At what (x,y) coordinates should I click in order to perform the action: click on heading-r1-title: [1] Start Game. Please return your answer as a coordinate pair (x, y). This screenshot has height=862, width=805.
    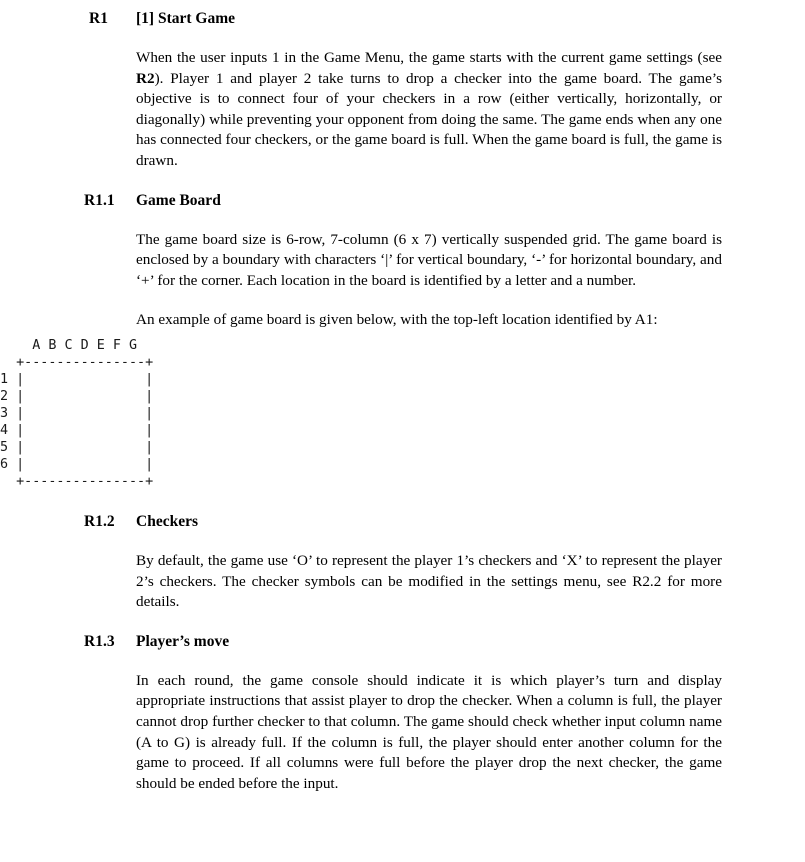
    Looking at the image, I should click on (185, 18).